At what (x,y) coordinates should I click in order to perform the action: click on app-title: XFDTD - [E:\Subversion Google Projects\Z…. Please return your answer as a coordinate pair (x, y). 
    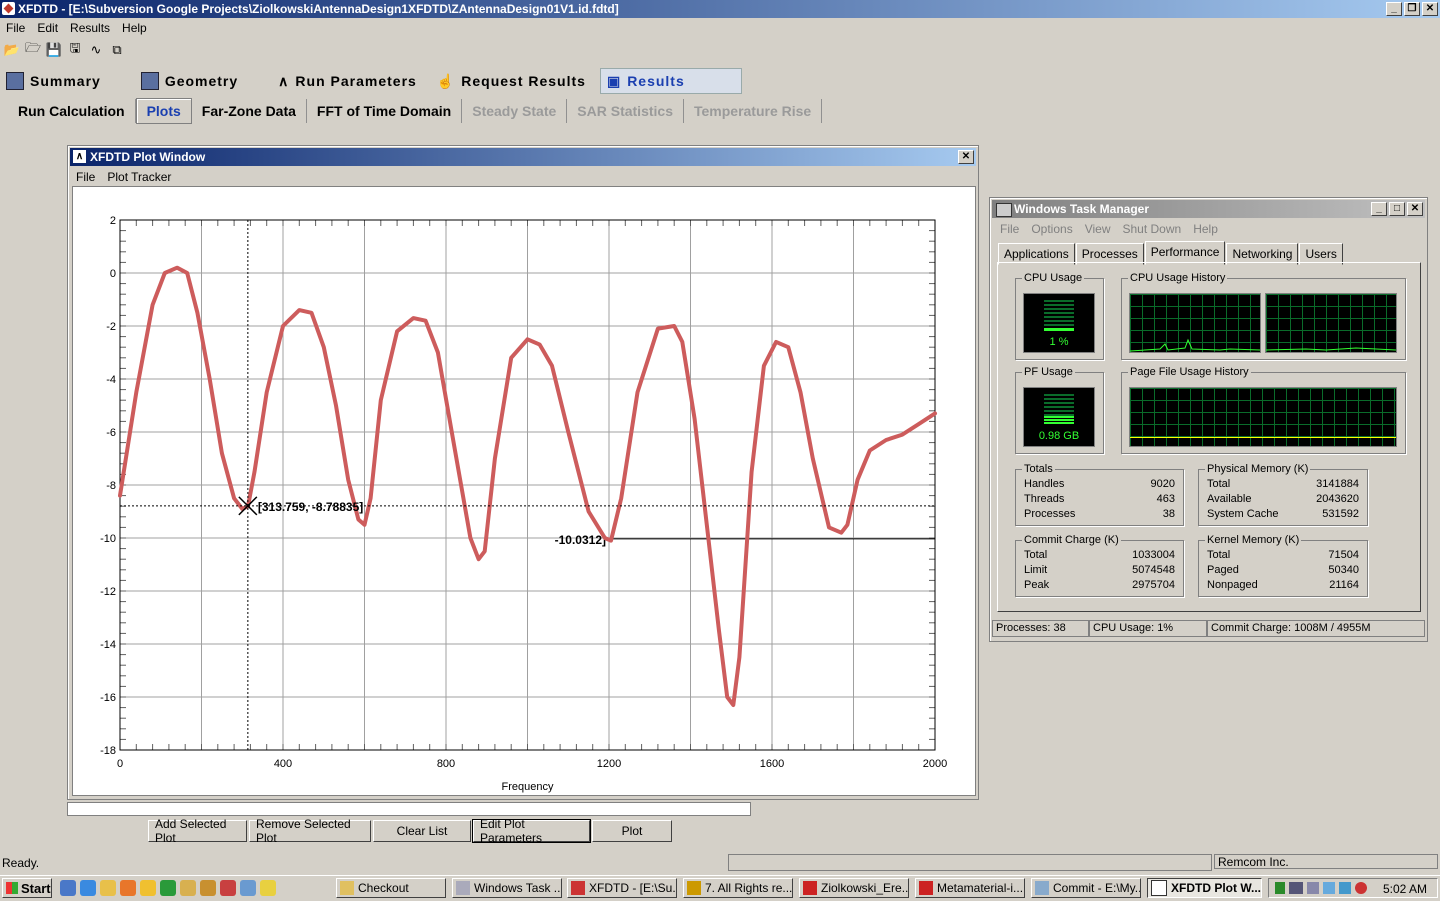
    Looking at the image, I should click on (318, 9).